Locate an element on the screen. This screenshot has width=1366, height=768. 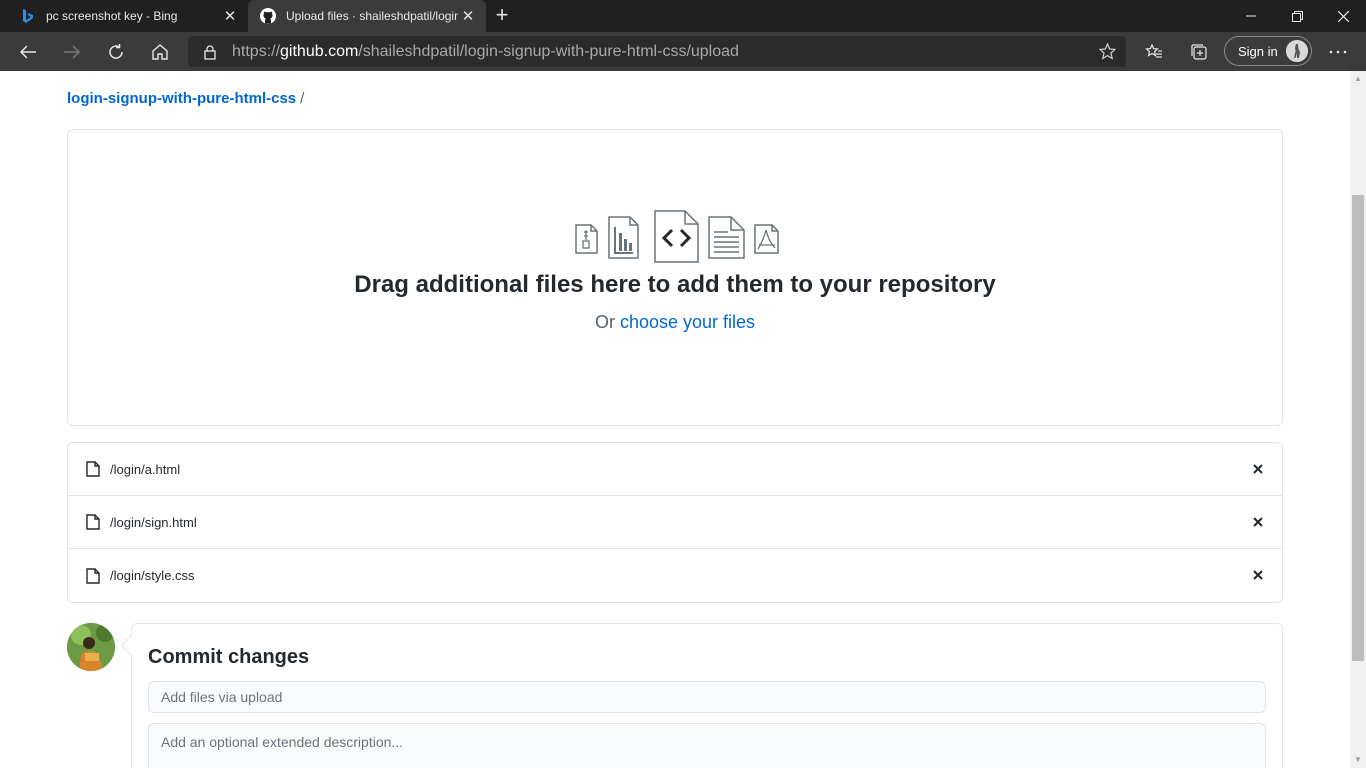
scroll-up-icon: ▲ is located at coordinates (1358, 79).